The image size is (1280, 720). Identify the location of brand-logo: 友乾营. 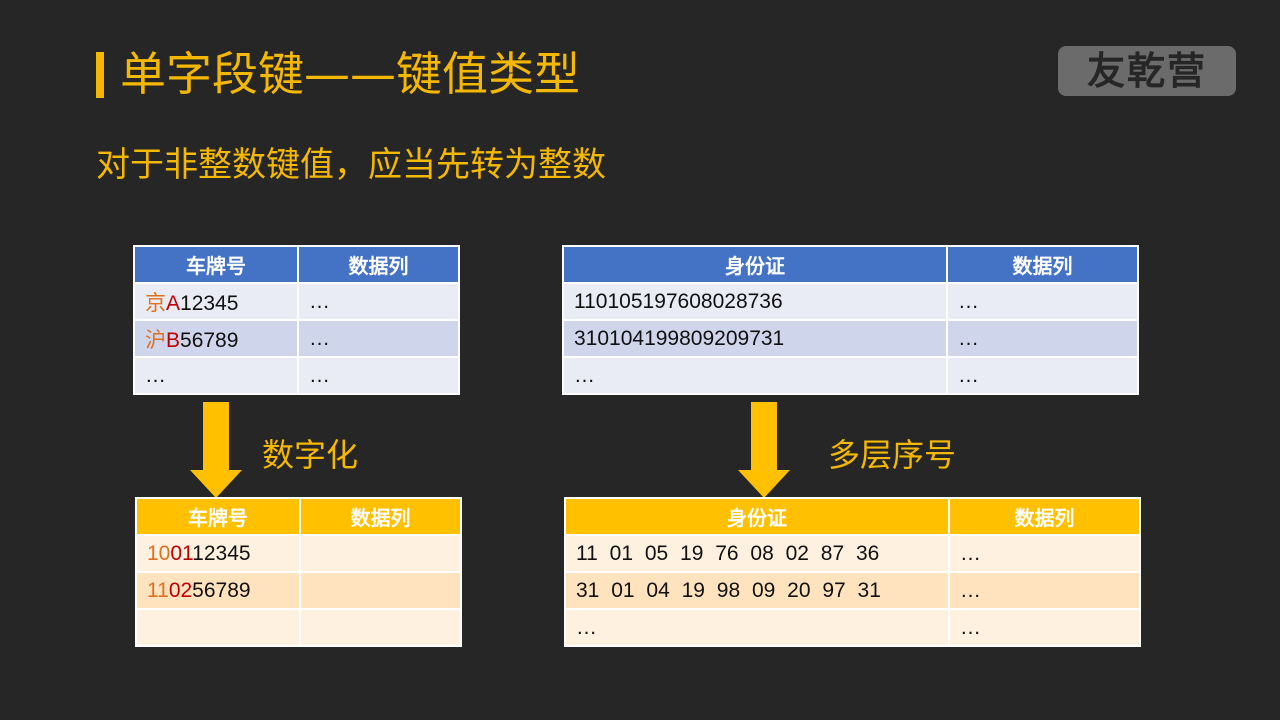
(1147, 71).